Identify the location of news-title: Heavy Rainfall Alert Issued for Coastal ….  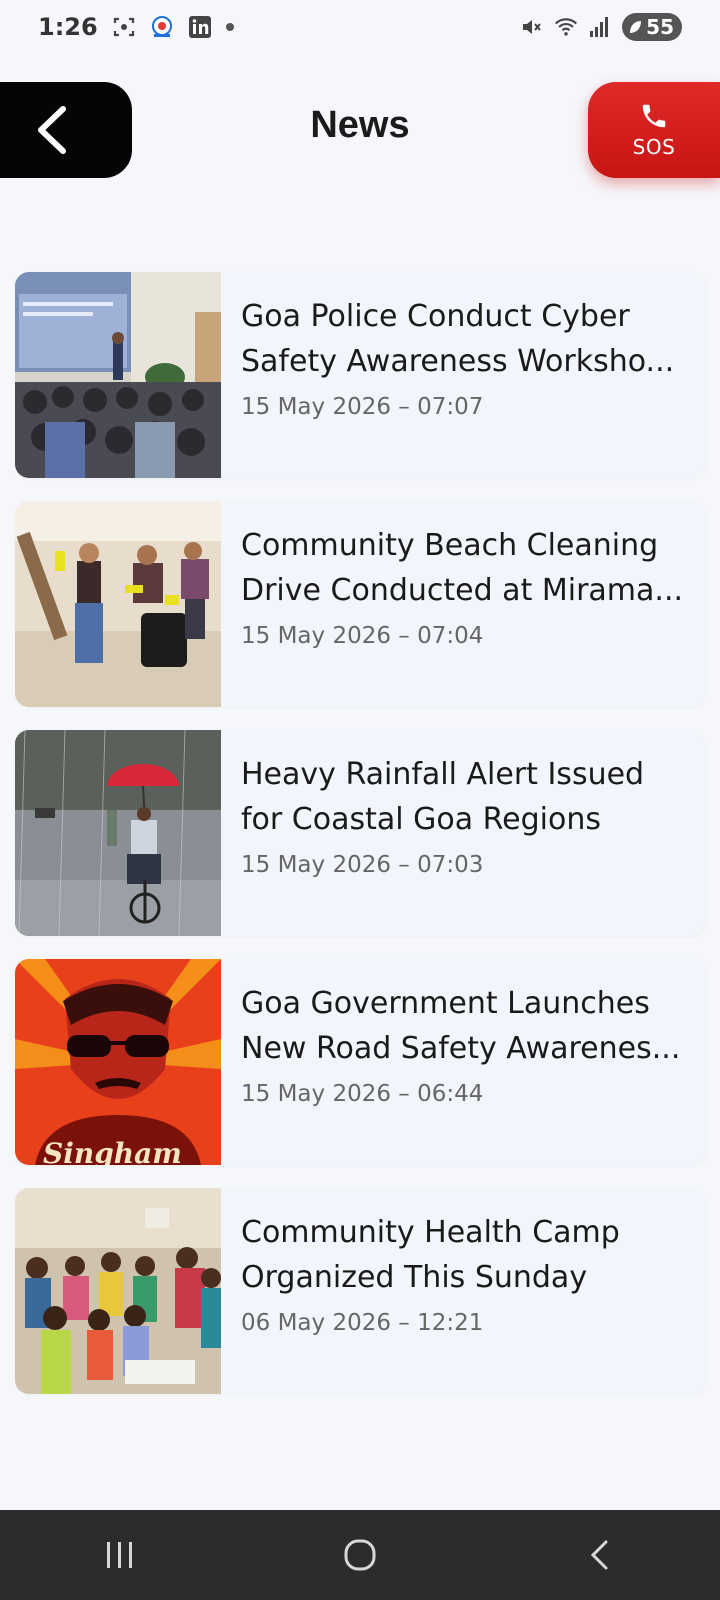
(443, 797).